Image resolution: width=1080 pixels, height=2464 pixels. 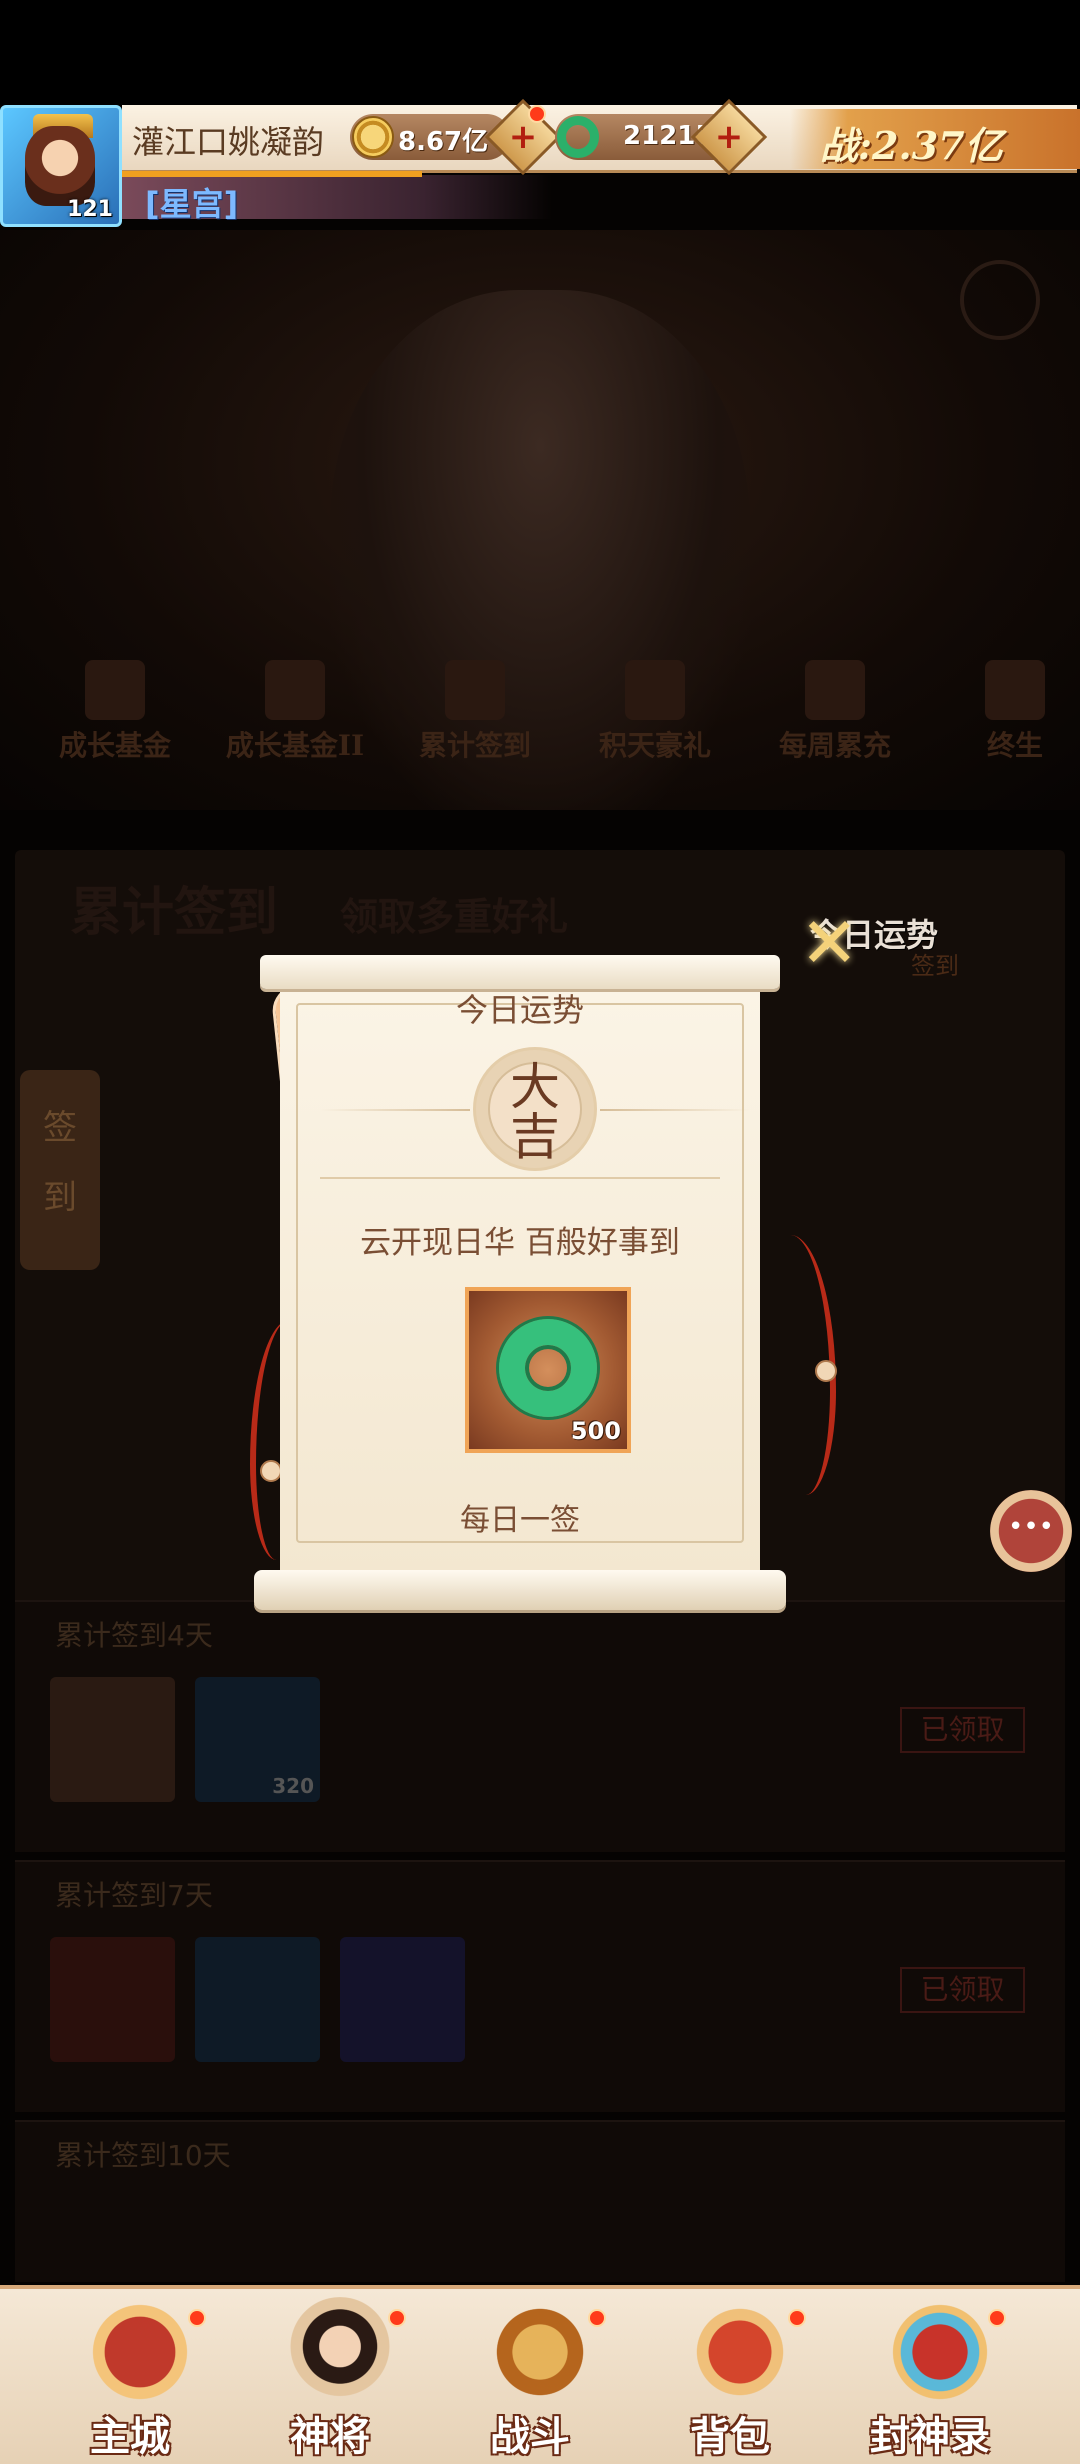 What do you see at coordinates (474, 745) in the screenshot?
I see `tab-label: 累计签到` at bounding box center [474, 745].